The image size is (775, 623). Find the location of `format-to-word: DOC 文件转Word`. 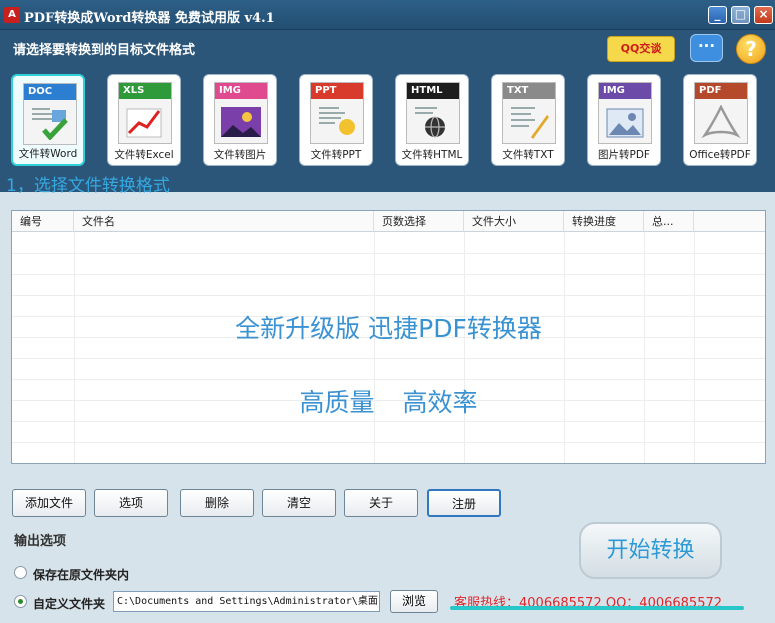

format-to-word: DOC 文件转Word is located at coordinates (48, 120).